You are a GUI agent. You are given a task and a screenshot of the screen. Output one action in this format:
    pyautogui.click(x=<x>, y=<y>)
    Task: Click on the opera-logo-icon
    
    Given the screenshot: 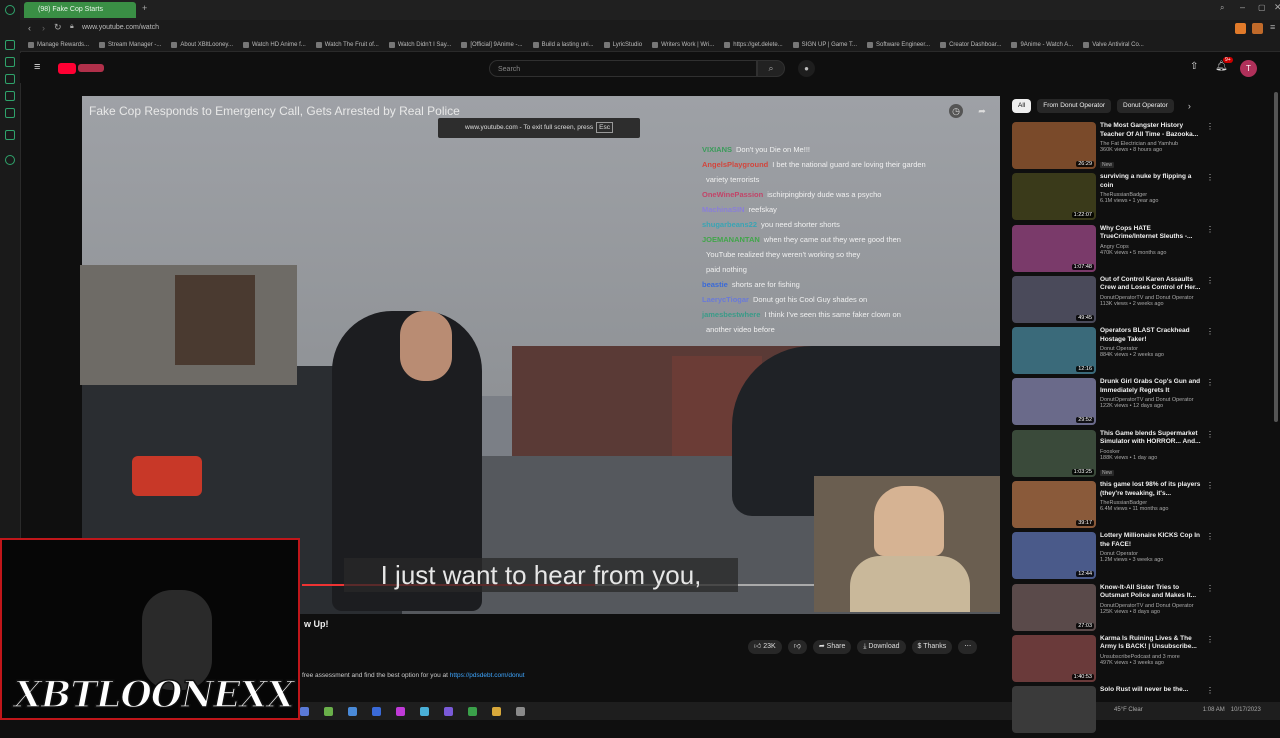 What is the action you would take?
    pyautogui.click(x=10, y=10)
    